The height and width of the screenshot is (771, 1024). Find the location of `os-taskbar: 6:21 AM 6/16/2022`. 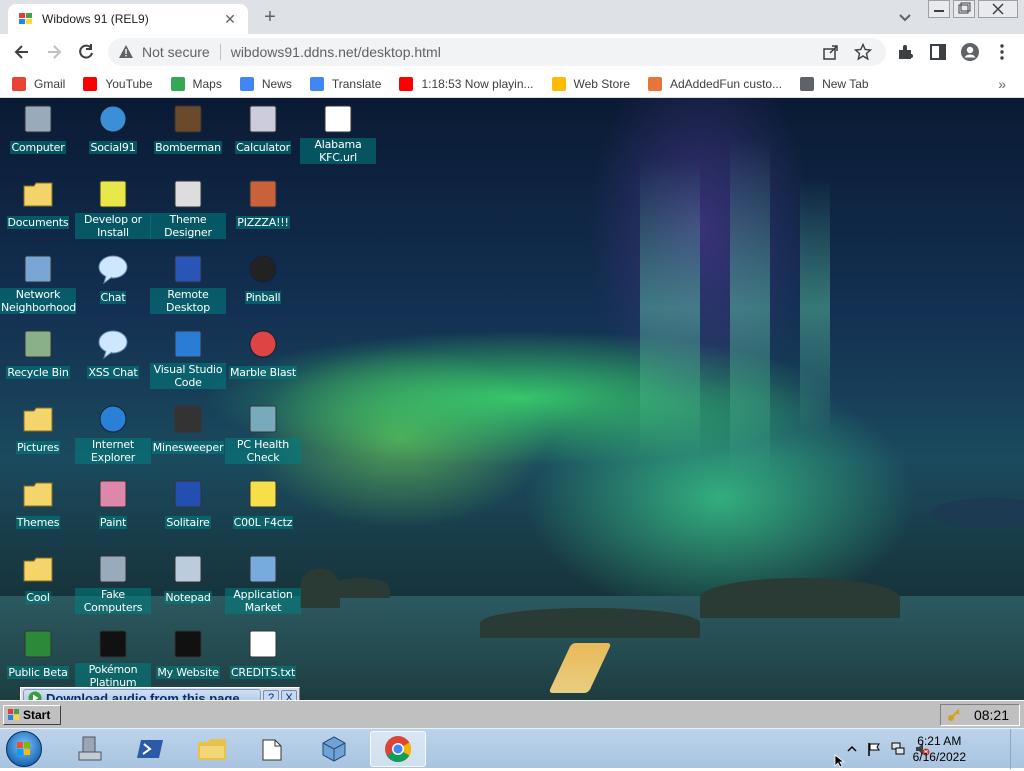

os-taskbar: 6:21 AM 6/16/2022 is located at coordinates (512, 748).